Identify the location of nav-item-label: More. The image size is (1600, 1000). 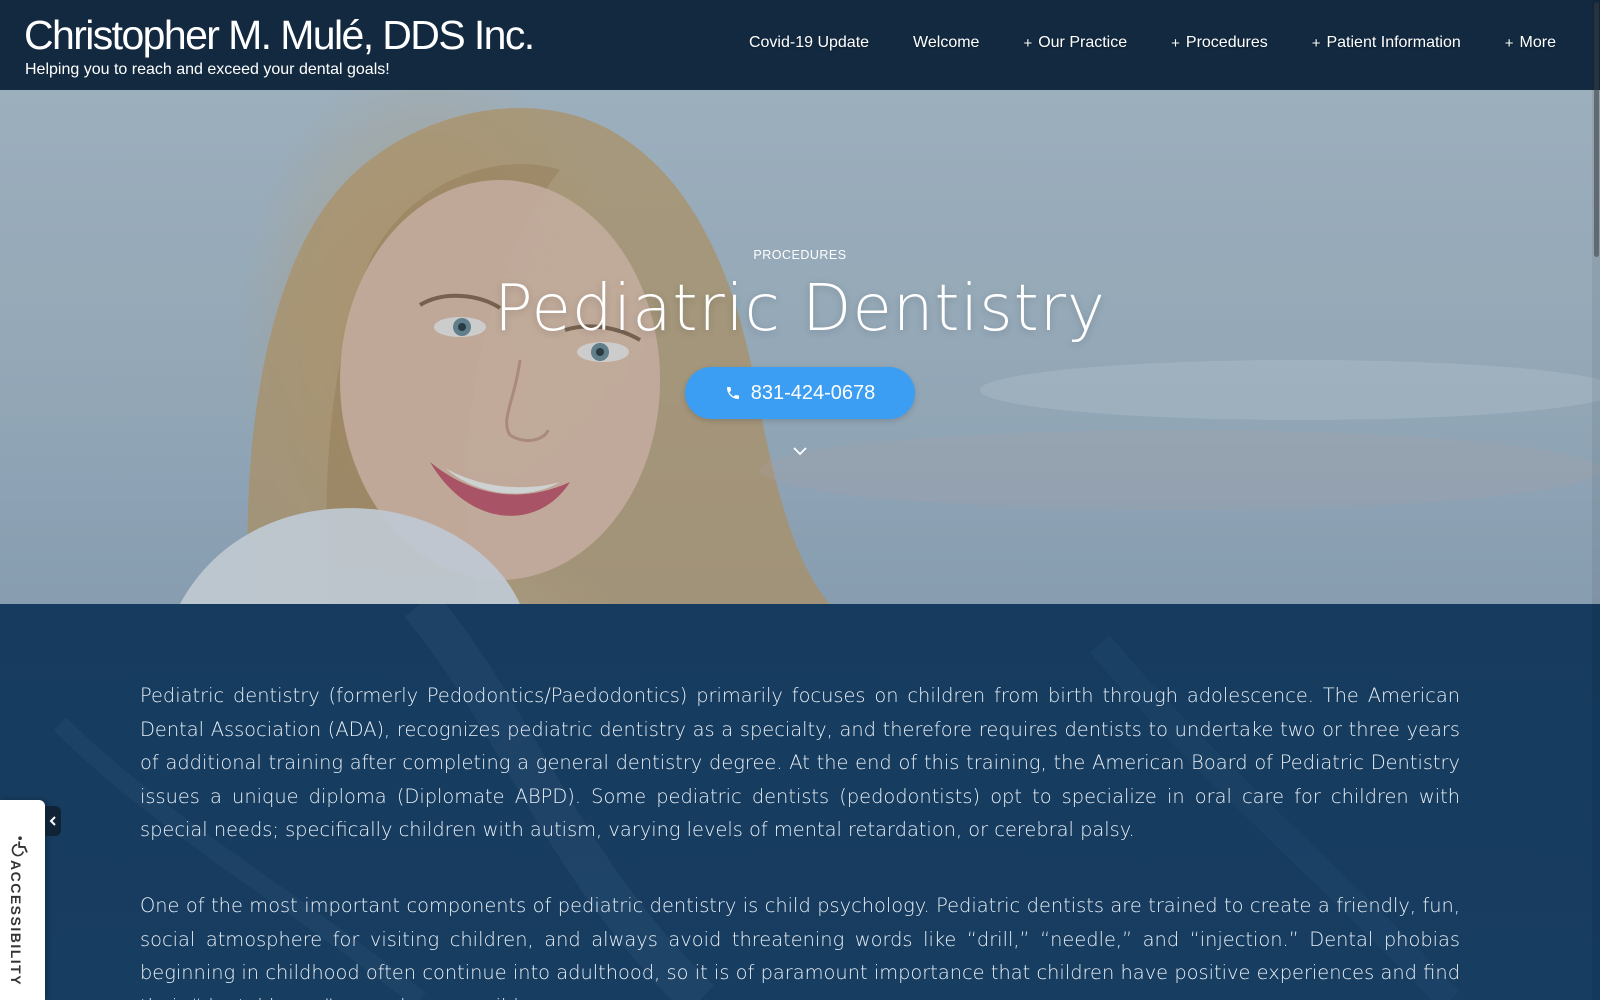
(1537, 42).